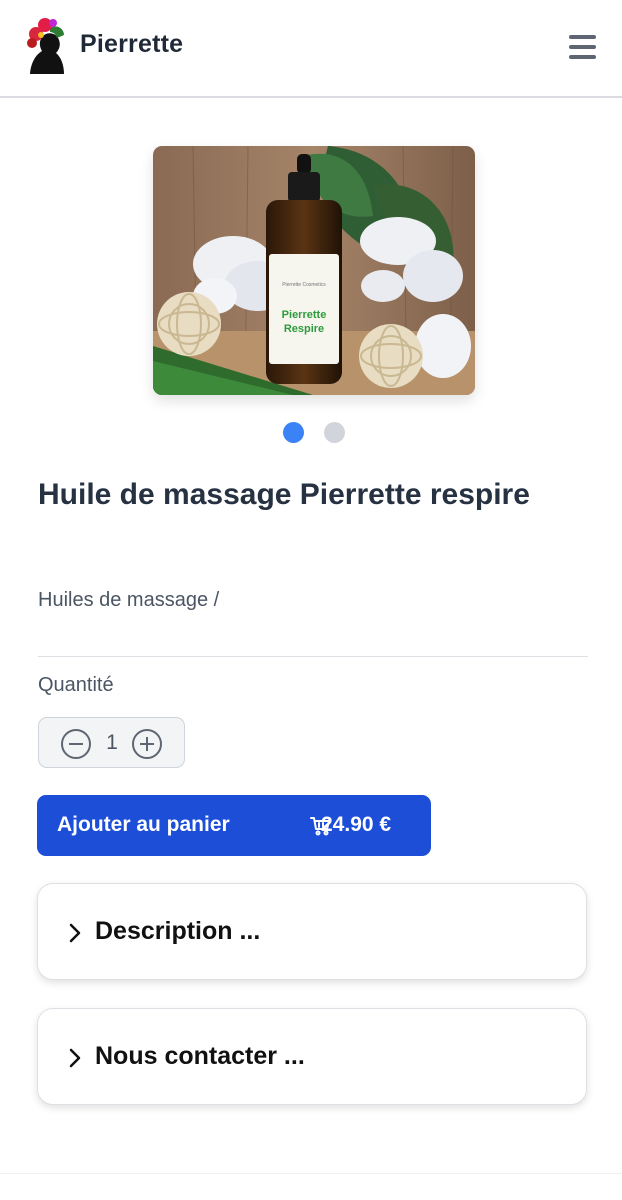 The image size is (622, 1200). What do you see at coordinates (311, 49) in the screenshot?
I see `site-header: Pierrette` at bounding box center [311, 49].